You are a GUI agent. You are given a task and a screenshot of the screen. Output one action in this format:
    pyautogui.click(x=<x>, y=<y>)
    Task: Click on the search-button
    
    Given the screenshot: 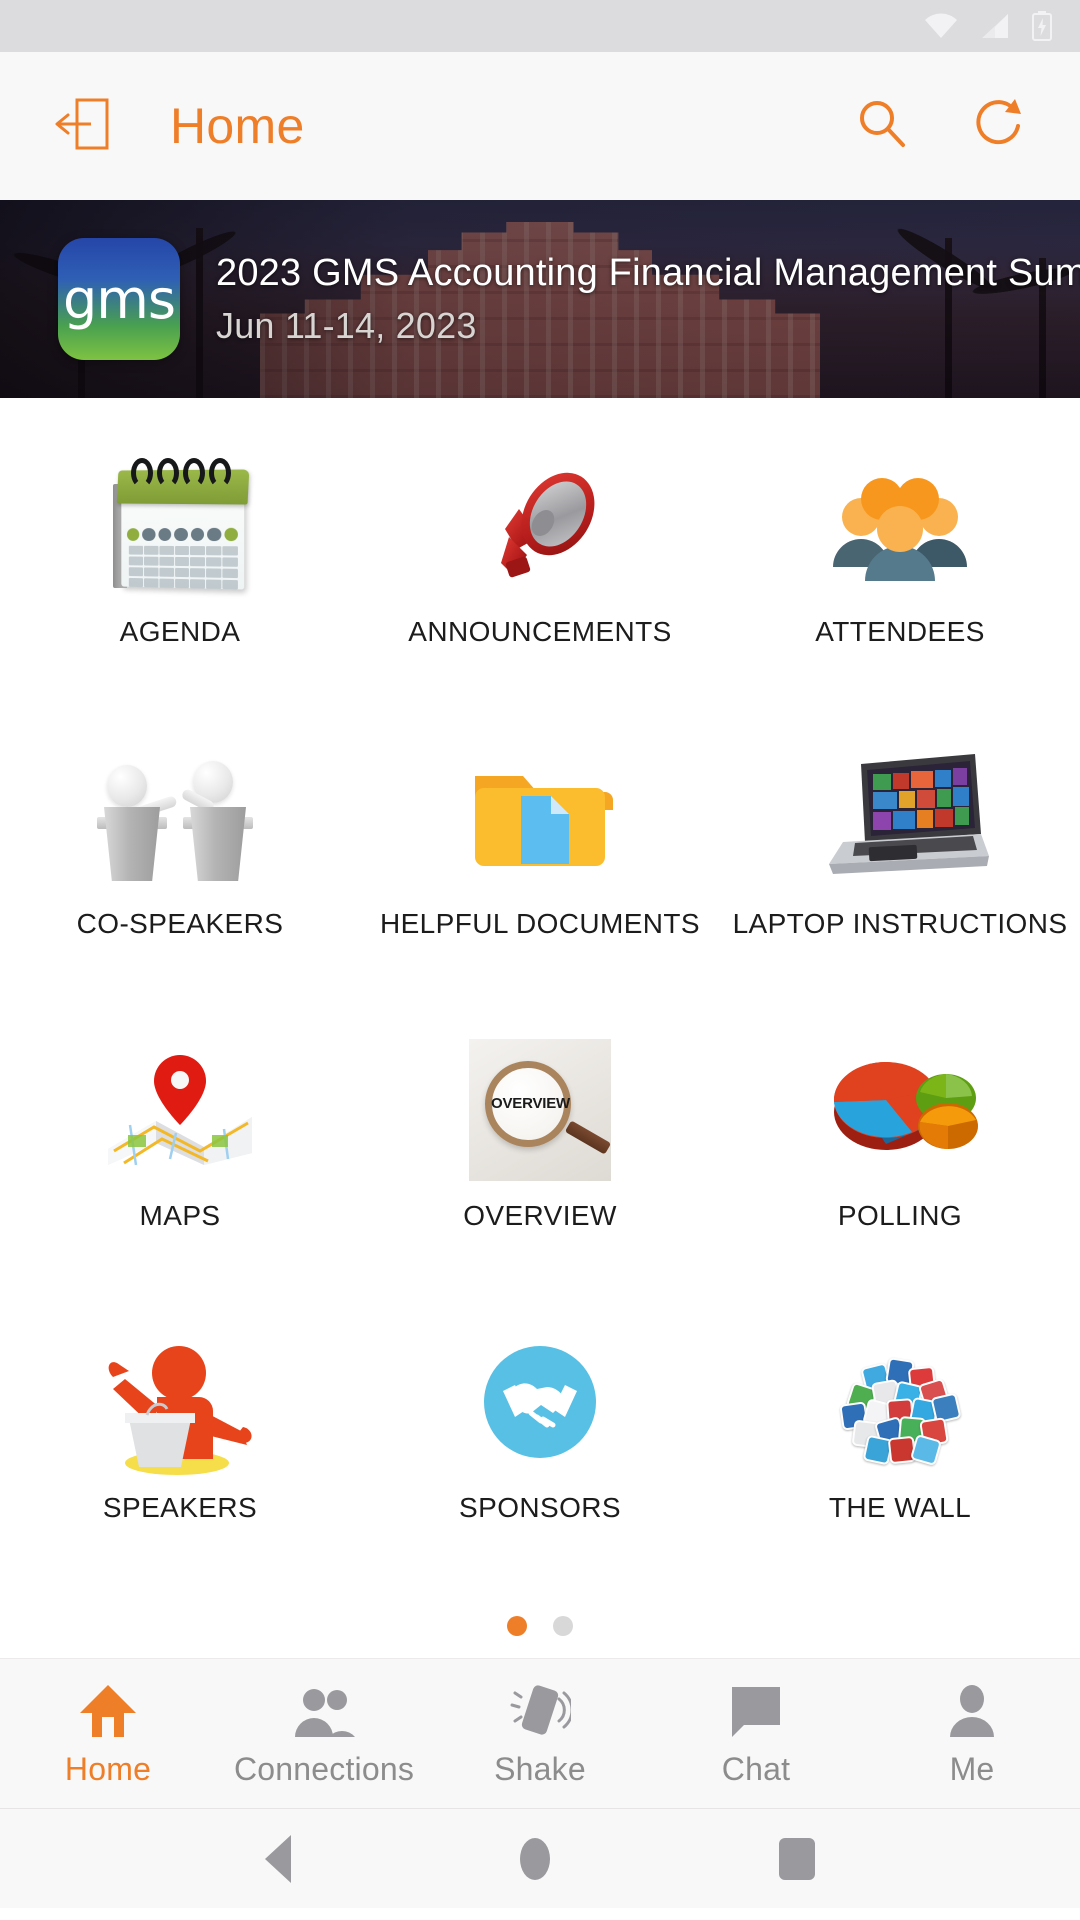 What is the action you would take?
    pyautogui.click(x=882, y=126)
    